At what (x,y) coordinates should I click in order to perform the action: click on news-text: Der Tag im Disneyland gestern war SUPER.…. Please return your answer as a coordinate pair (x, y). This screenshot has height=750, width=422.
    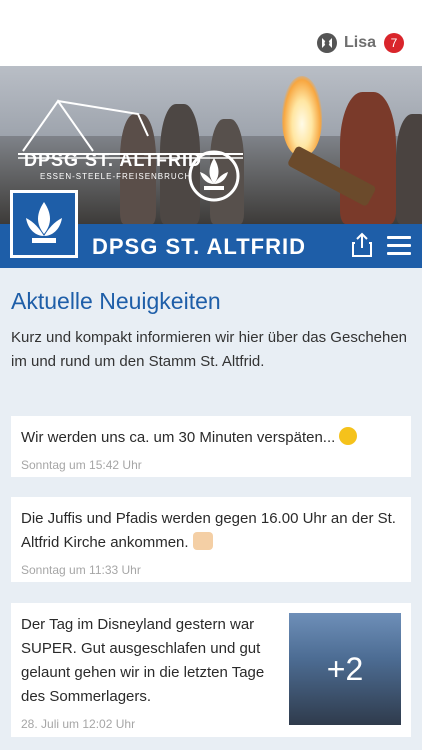
    Looking at the image, I should click on (143, 660).